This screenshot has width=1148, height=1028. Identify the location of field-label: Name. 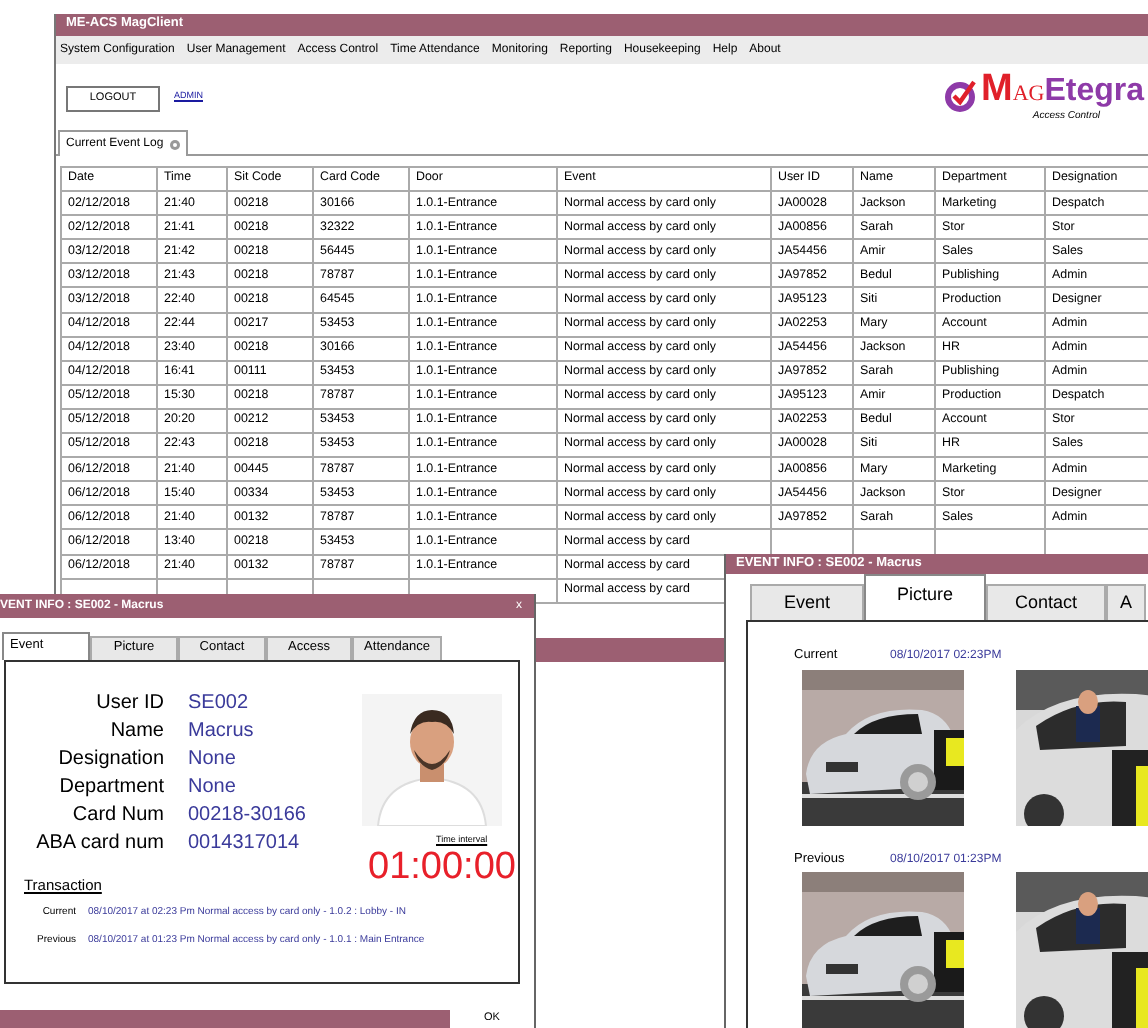
(136, 731).